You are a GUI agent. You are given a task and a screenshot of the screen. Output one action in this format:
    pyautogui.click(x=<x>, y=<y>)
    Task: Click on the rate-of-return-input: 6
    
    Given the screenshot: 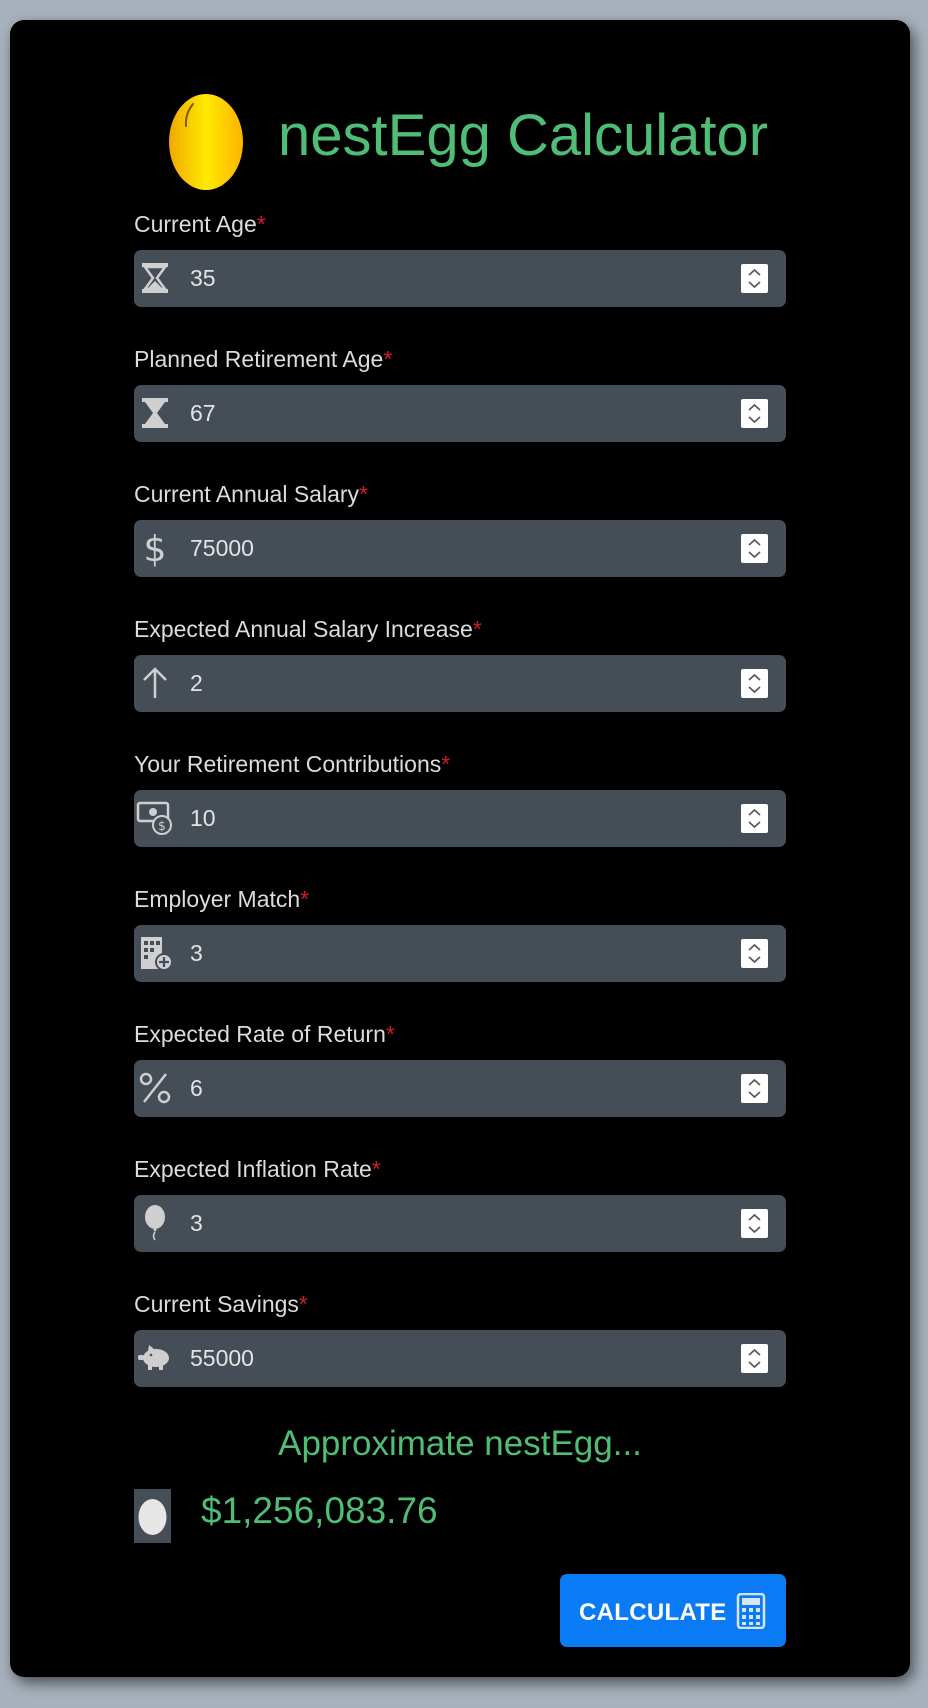 What is the action you would take?
    pyautogui.click(x=460, y=1088)
    